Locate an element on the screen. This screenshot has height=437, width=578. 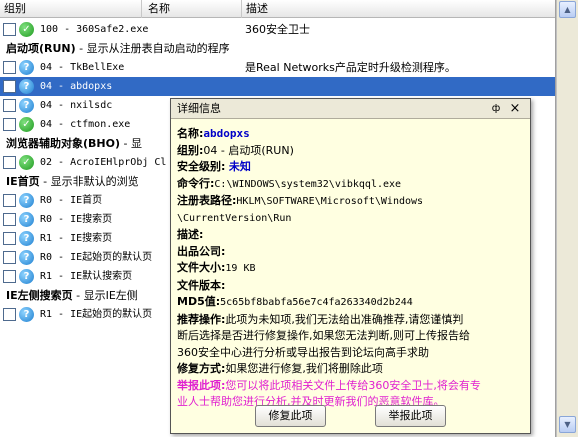
vertical-scrollbar: ▲ ▼ is located at coordinates (567, 218).